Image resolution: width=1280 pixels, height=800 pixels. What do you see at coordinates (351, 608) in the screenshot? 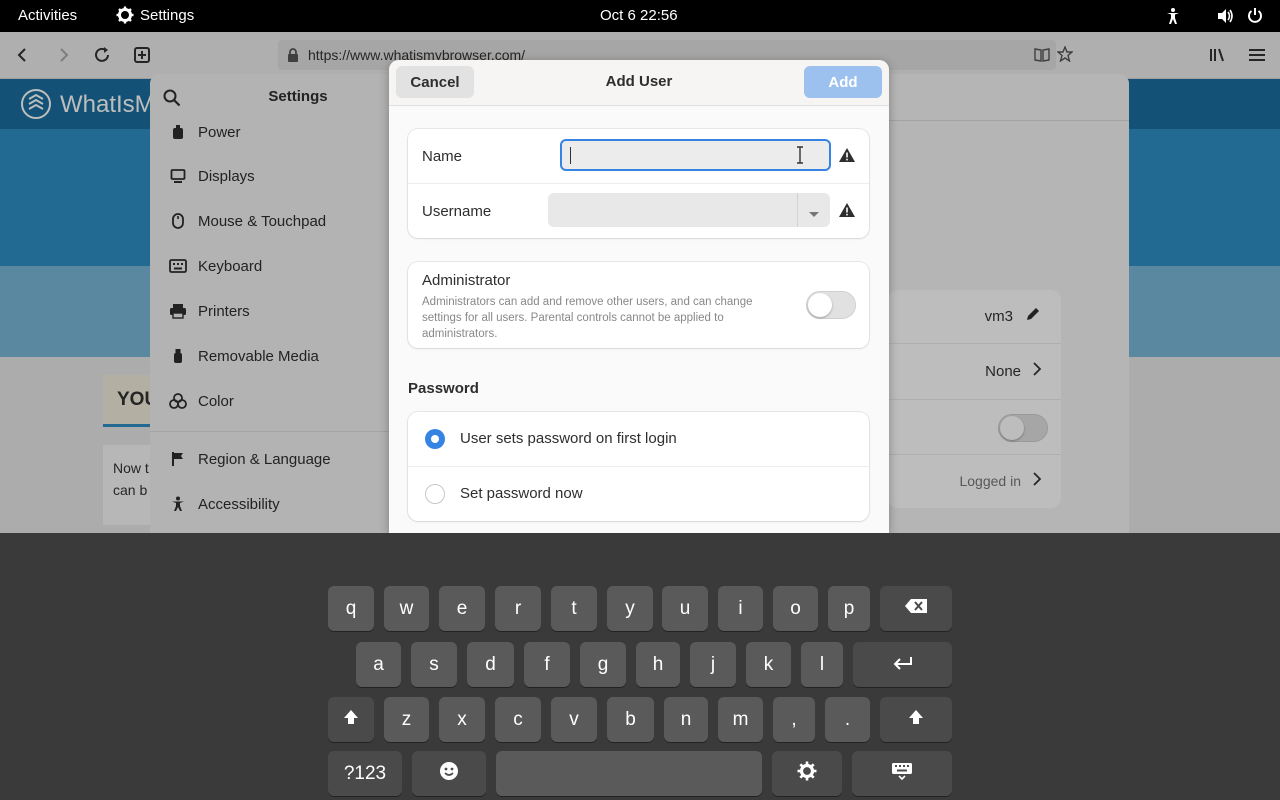
I see `key-q: q` at bounding box center [351, 608].